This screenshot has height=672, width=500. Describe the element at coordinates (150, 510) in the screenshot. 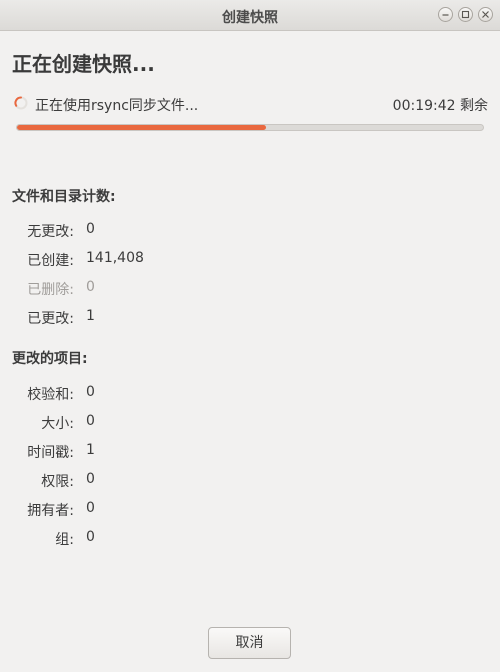

I see `stat-row-owner: 拥有者: 0` at that location.